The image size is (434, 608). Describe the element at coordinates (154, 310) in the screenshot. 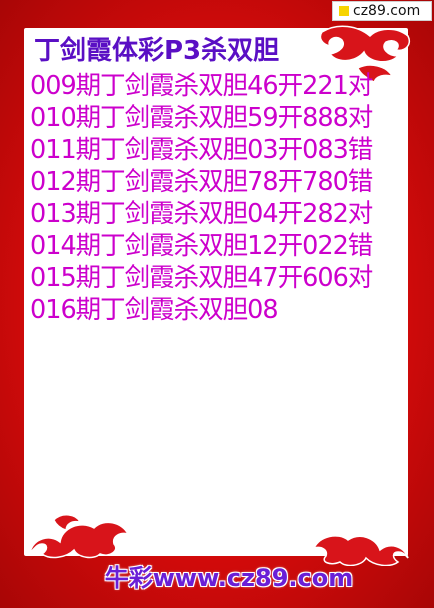

I see `list-item: 016期丁剑霞杀双胆08` at that location.